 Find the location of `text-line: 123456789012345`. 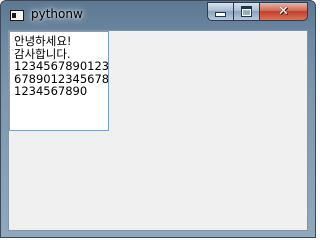

text-line: 123456789012345 is located at coordinates (61, 66).